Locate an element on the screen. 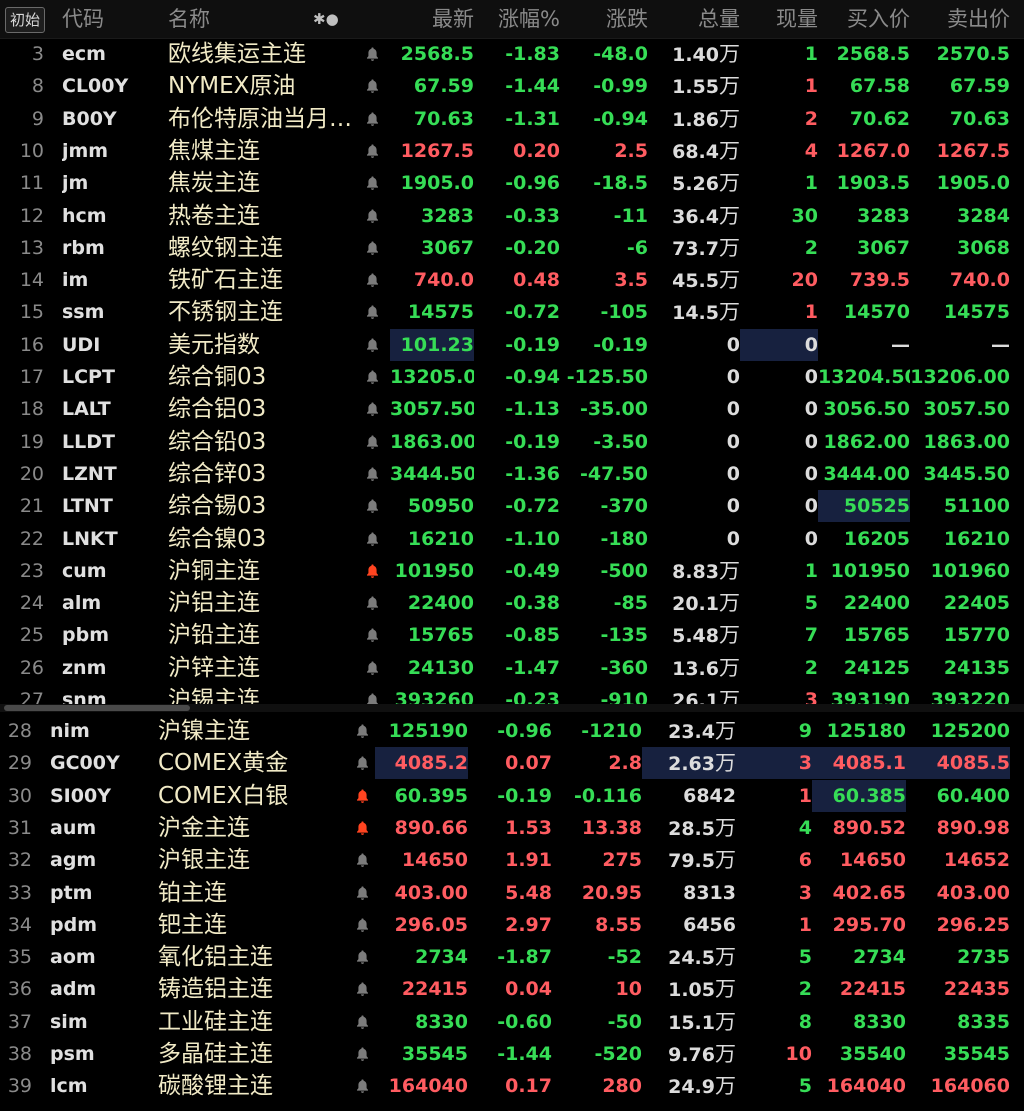 The height and width of the screenshot is (1111, 1024). quote-row: 24 alm 沪铝主连 22400 -0.38 -85 5 22400 22405 20.1万 is located at coordinates (512, 603).